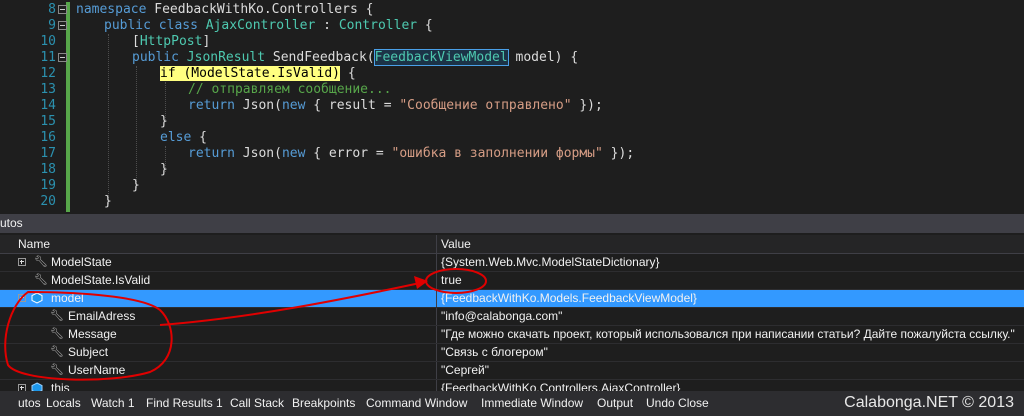 This screenshot has height=416, width=1024. I want to click on autos-column-header: Name Value, so click(512, 244).